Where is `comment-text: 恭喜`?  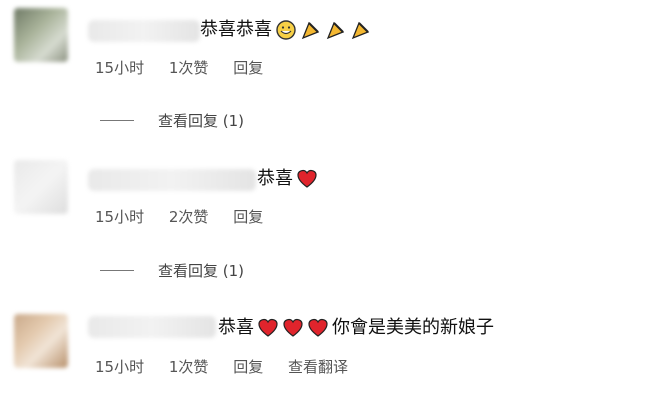
comment-text: 恭喜 is located at coordinates (287, 179).